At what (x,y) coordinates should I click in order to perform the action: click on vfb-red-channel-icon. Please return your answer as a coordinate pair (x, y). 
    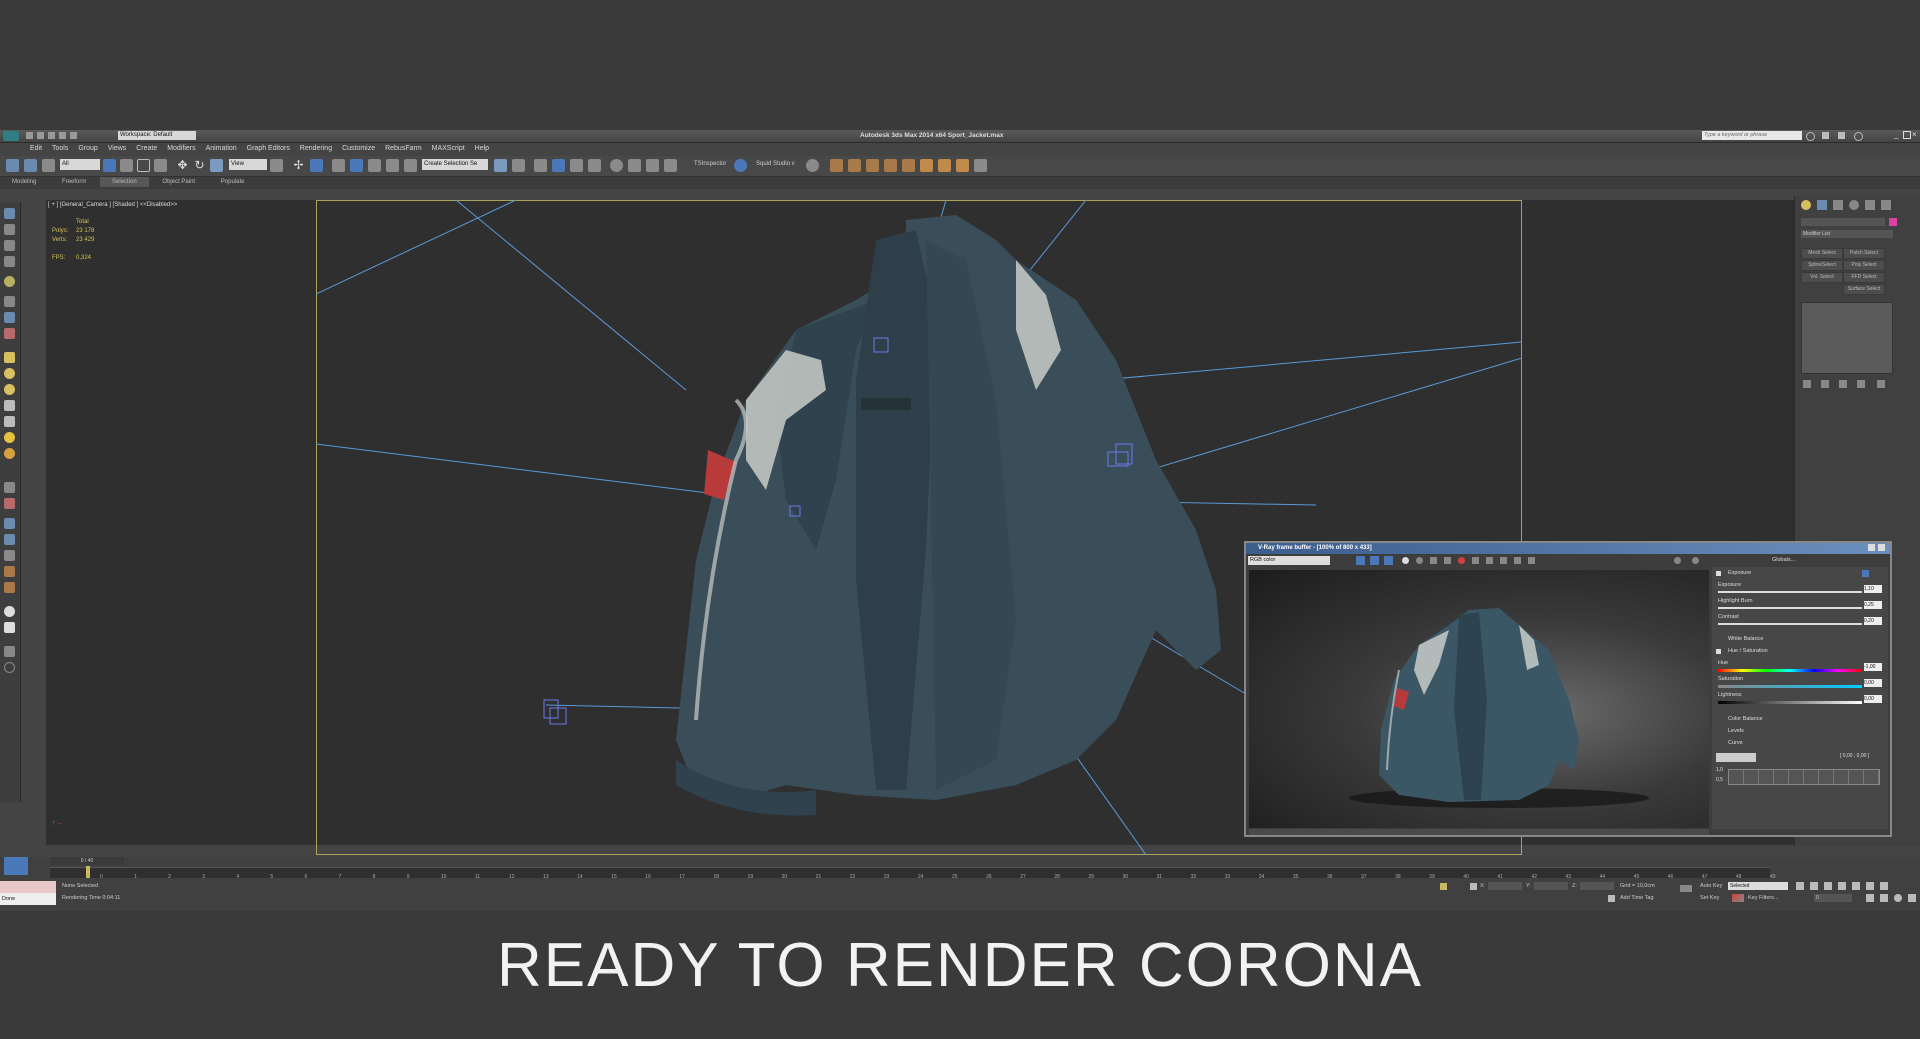
    Looking at the image, I should click on (1374, 560).